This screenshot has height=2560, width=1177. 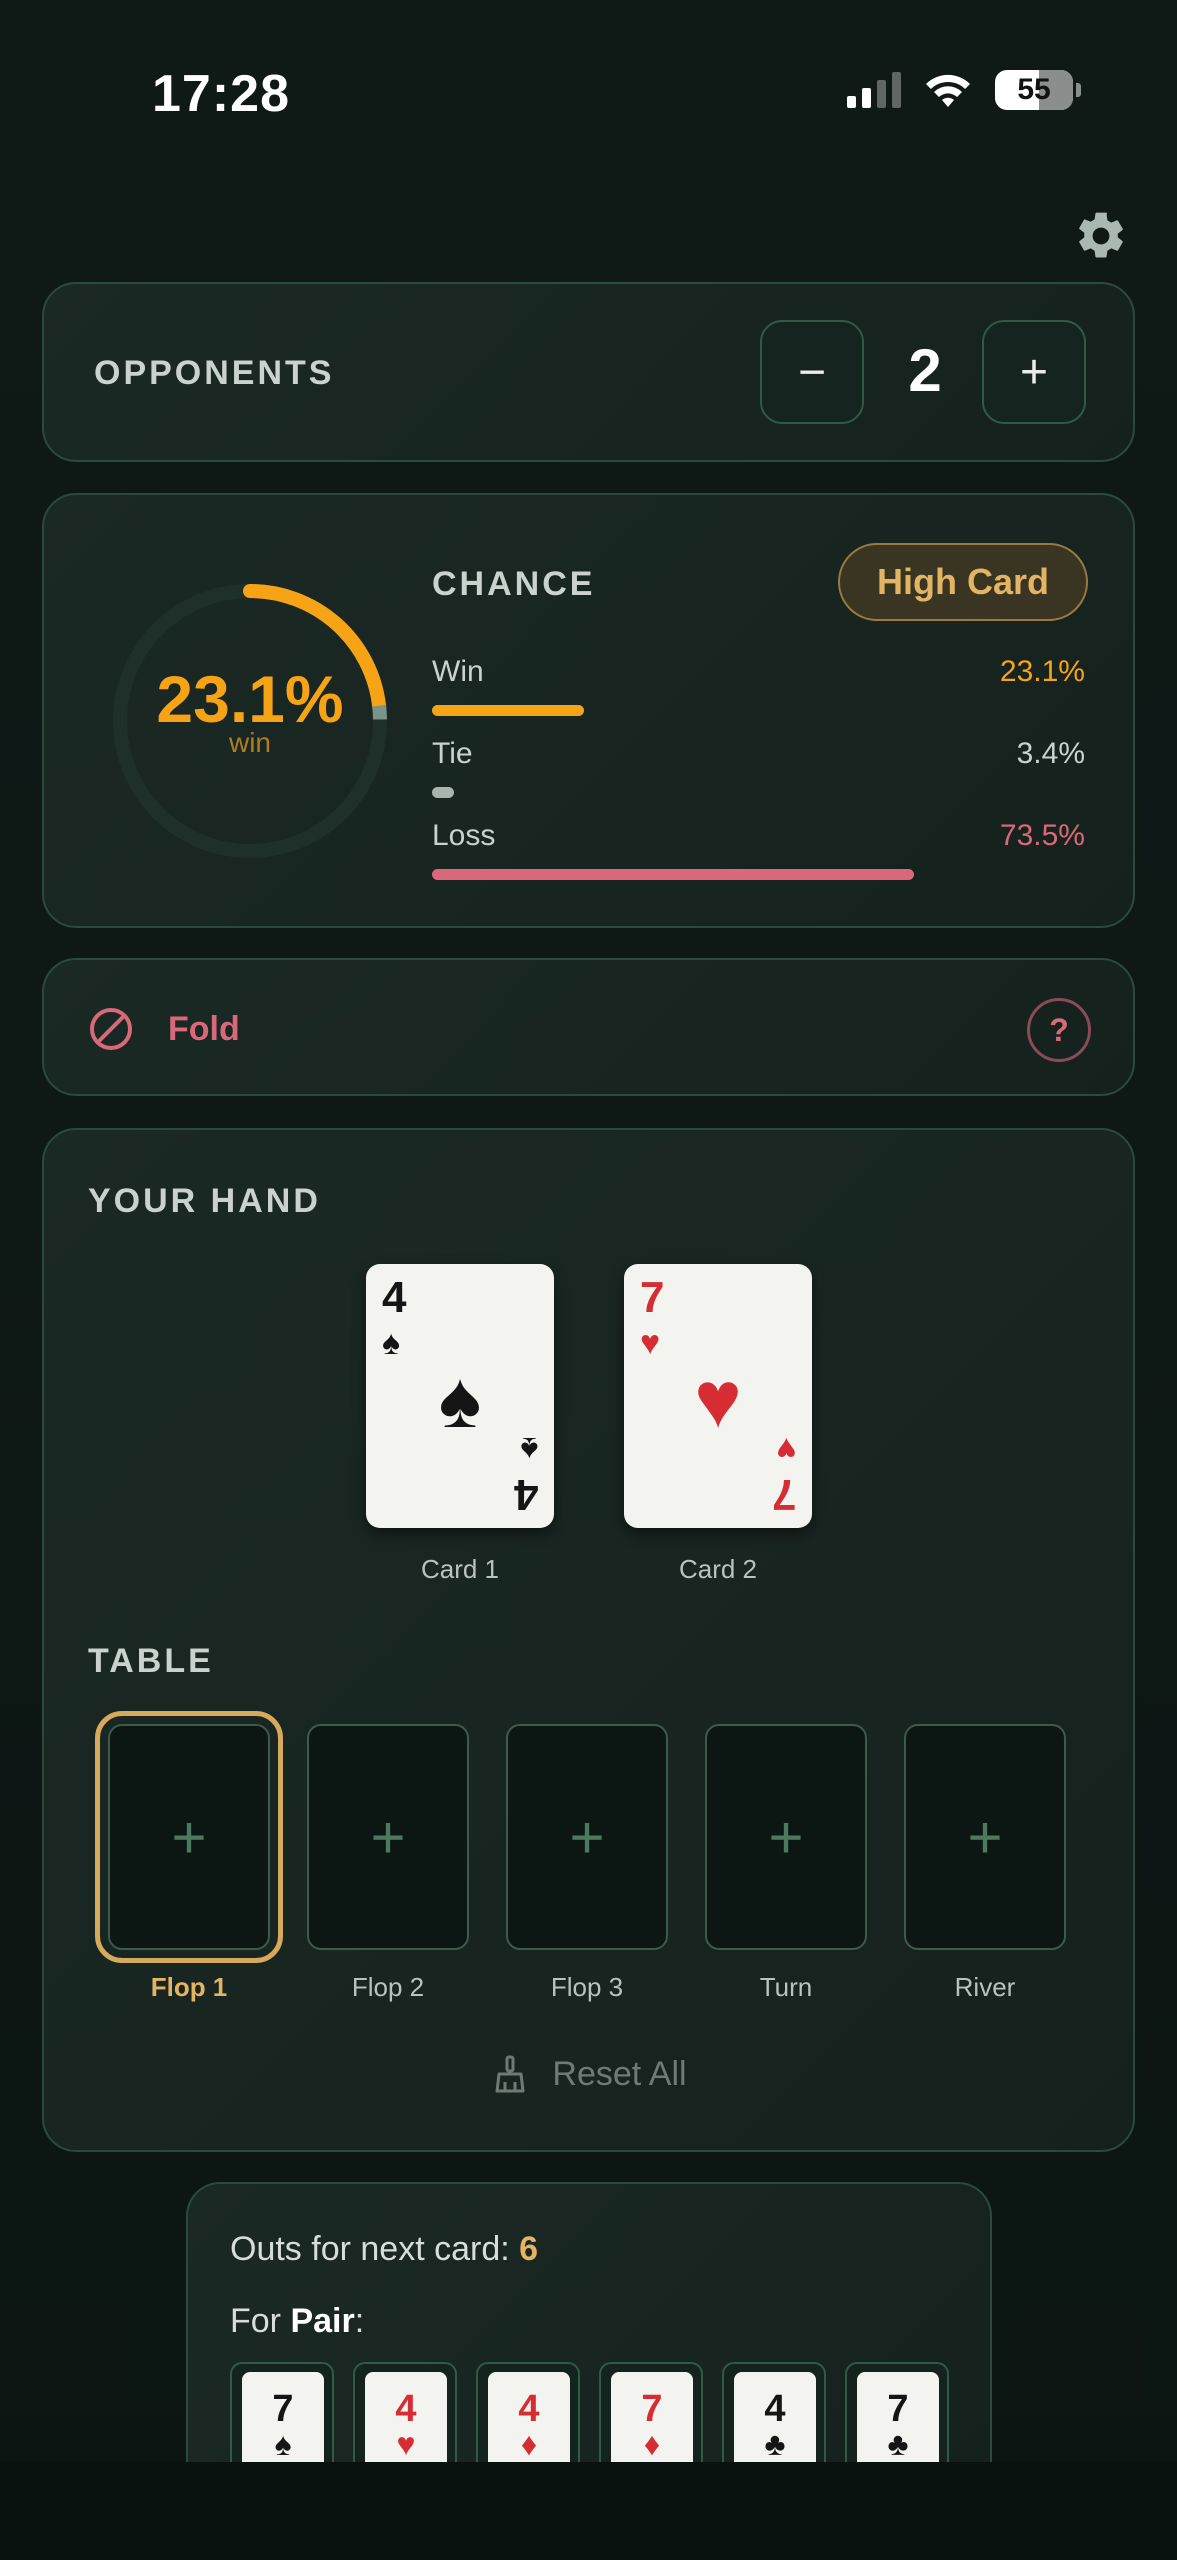 I want to click on table-slot-flop-1: +, so click(x=189, y=1837).